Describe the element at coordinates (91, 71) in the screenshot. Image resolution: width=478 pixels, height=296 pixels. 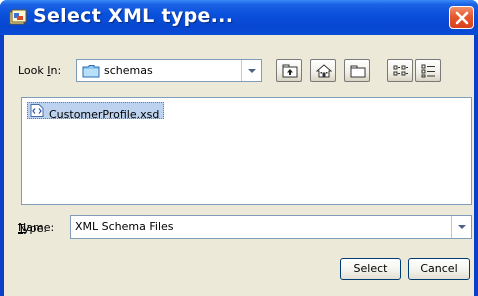
I see `folder-icon` at that location.